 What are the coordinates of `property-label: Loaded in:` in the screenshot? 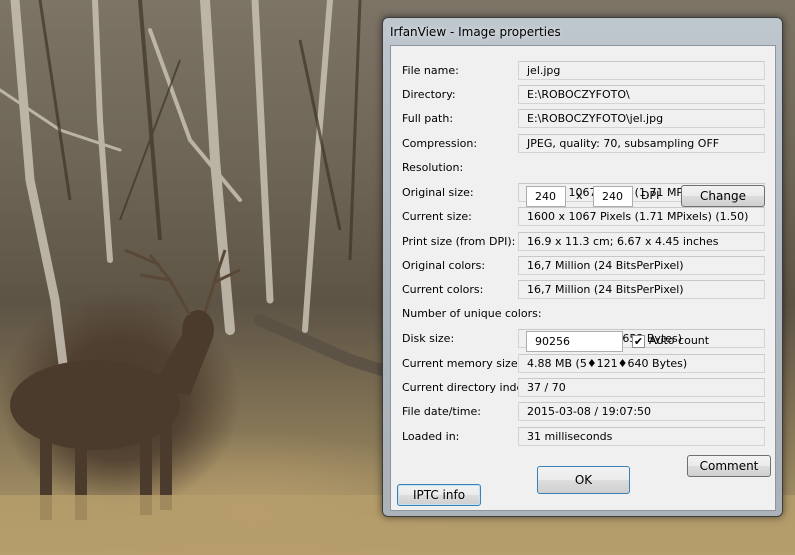 It's located at (431, 436).